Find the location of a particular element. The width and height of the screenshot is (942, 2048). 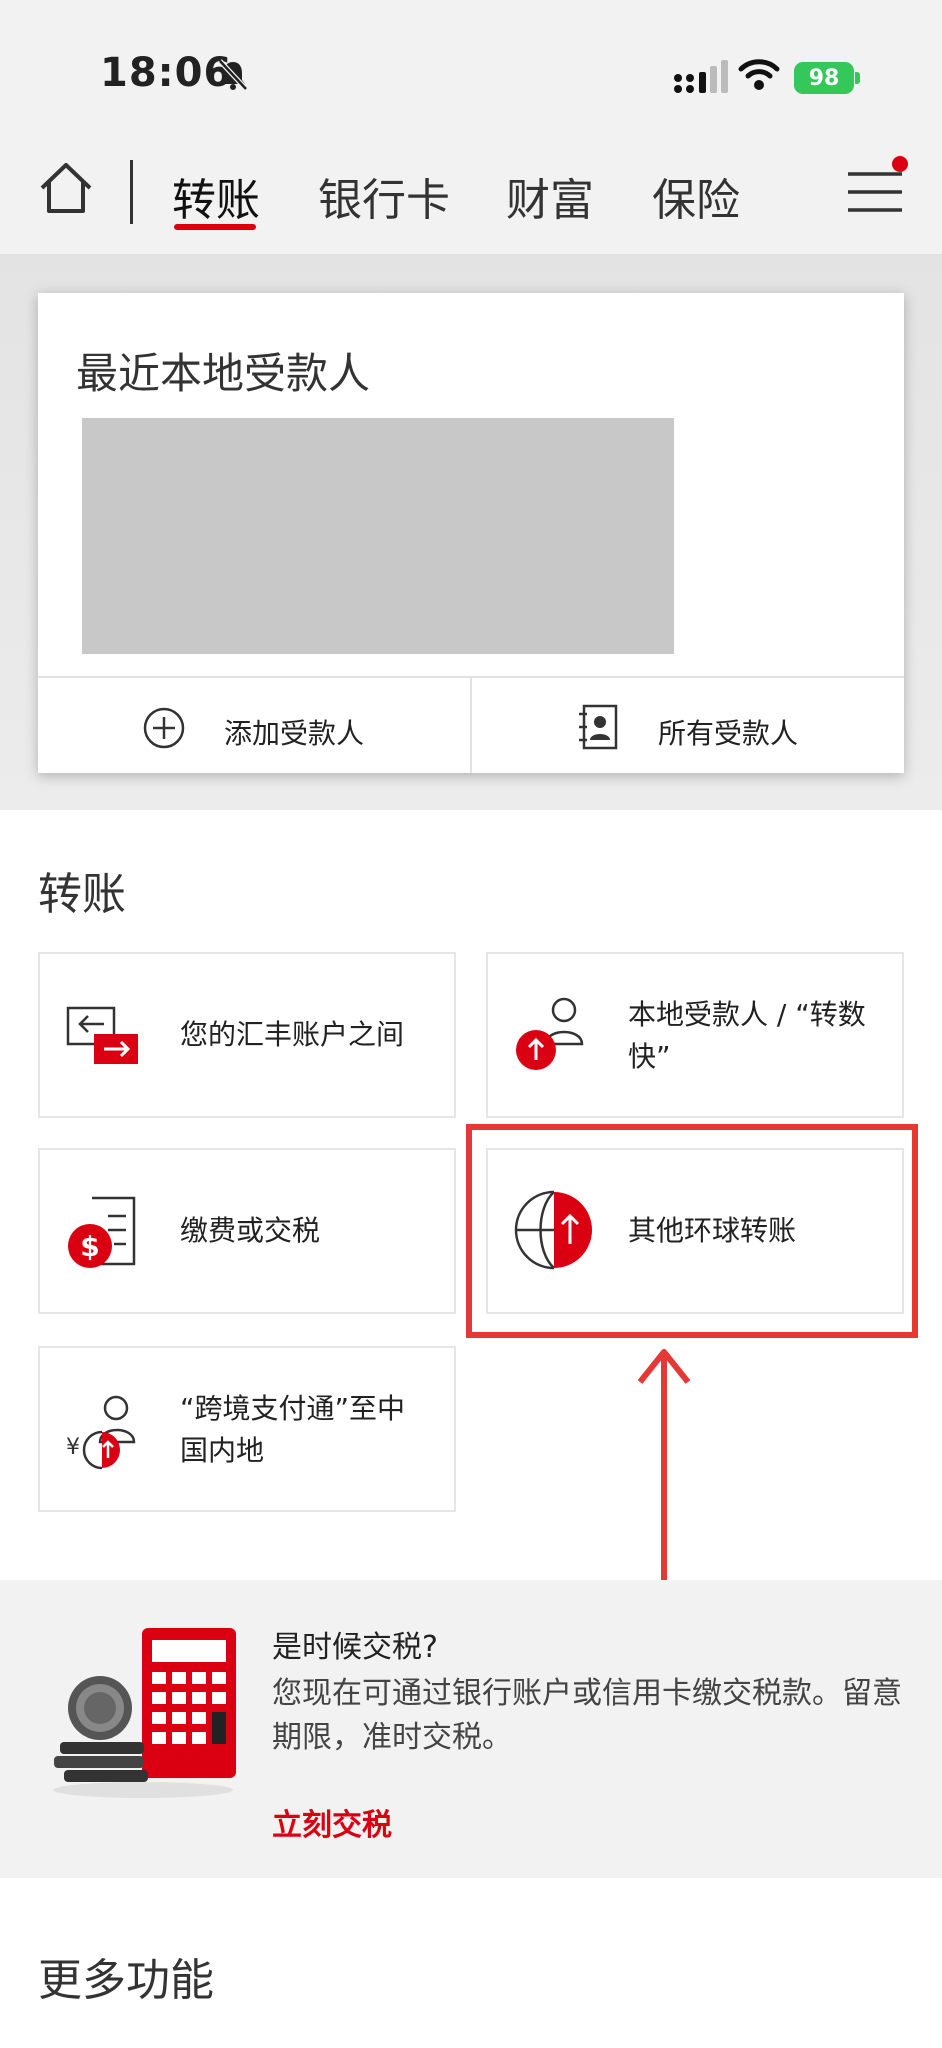

cellular-signal-icon is located at coordinates (701, 76).